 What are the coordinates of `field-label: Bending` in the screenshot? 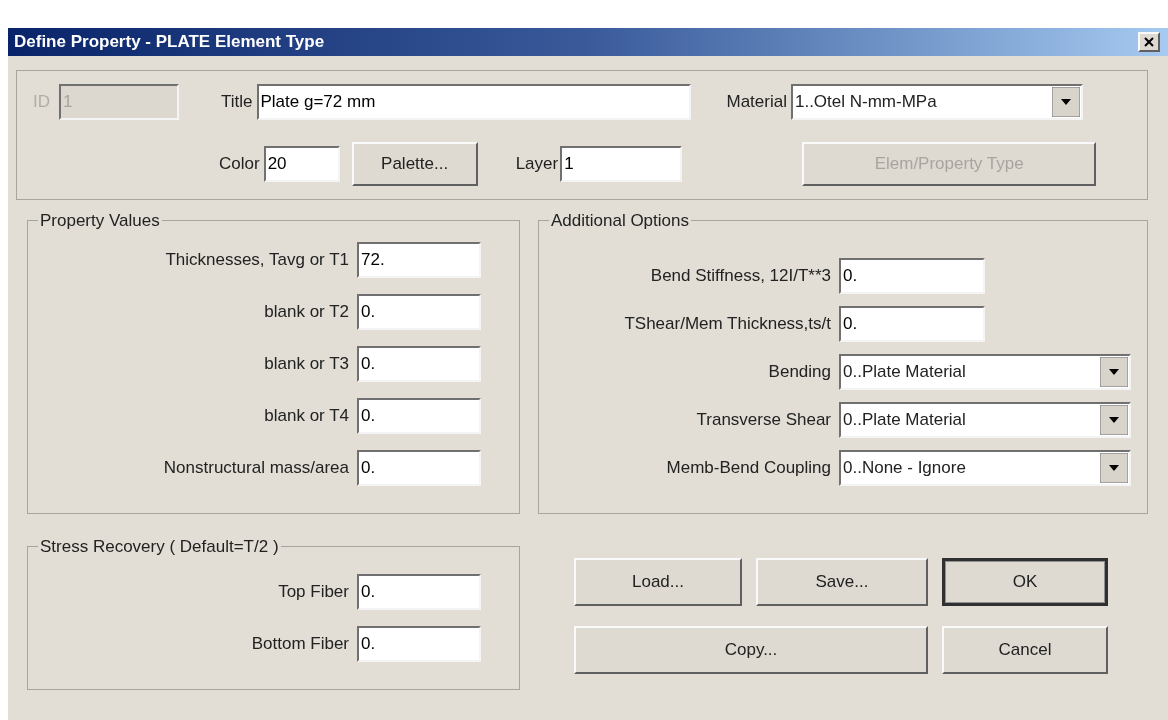 It's located at (799, 371).